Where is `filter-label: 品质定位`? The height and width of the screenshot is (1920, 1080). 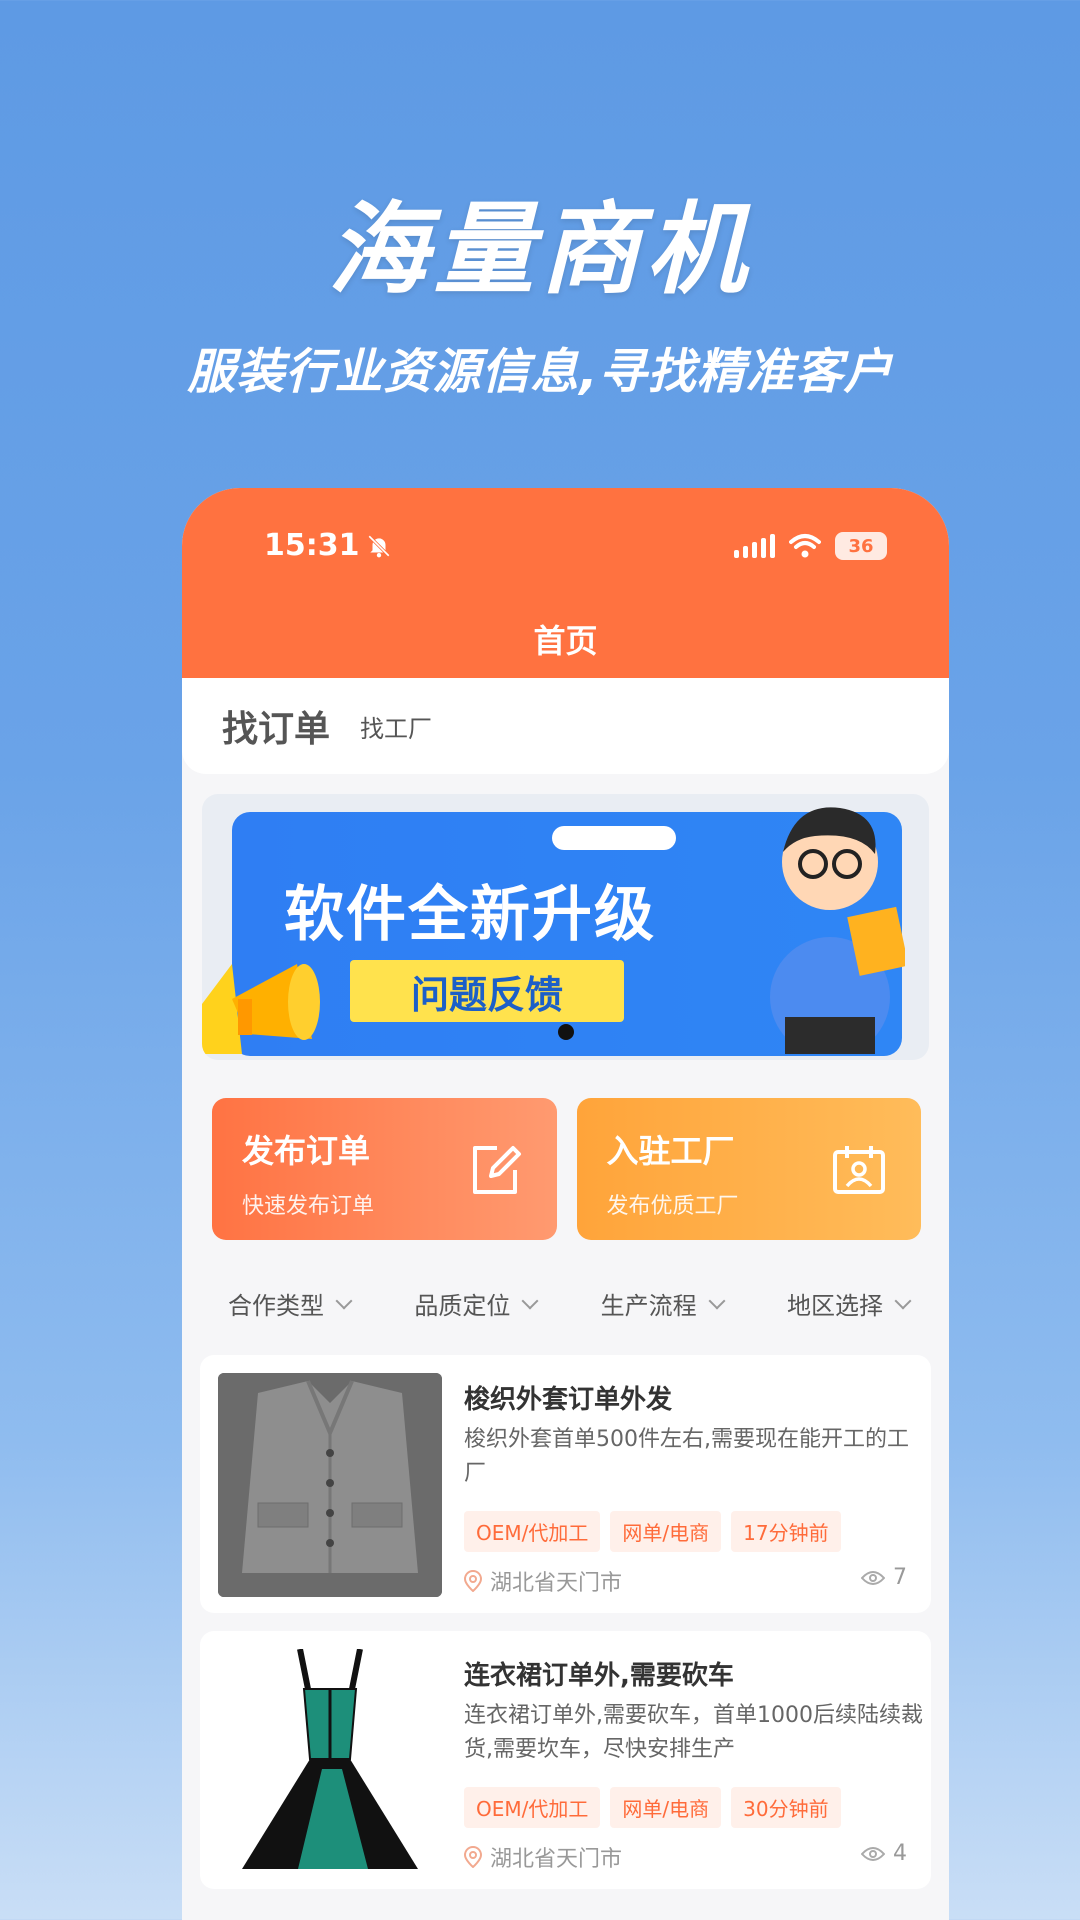
filter-label: 品质定位 is located at coordinates (462, 1306).